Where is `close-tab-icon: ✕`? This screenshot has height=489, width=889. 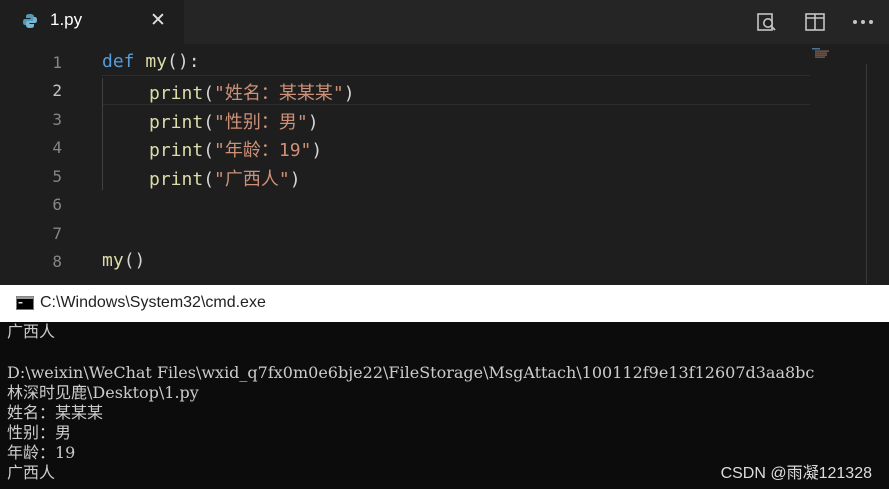 close-tab-icon: ✕ is located at coordinates (158, 20).